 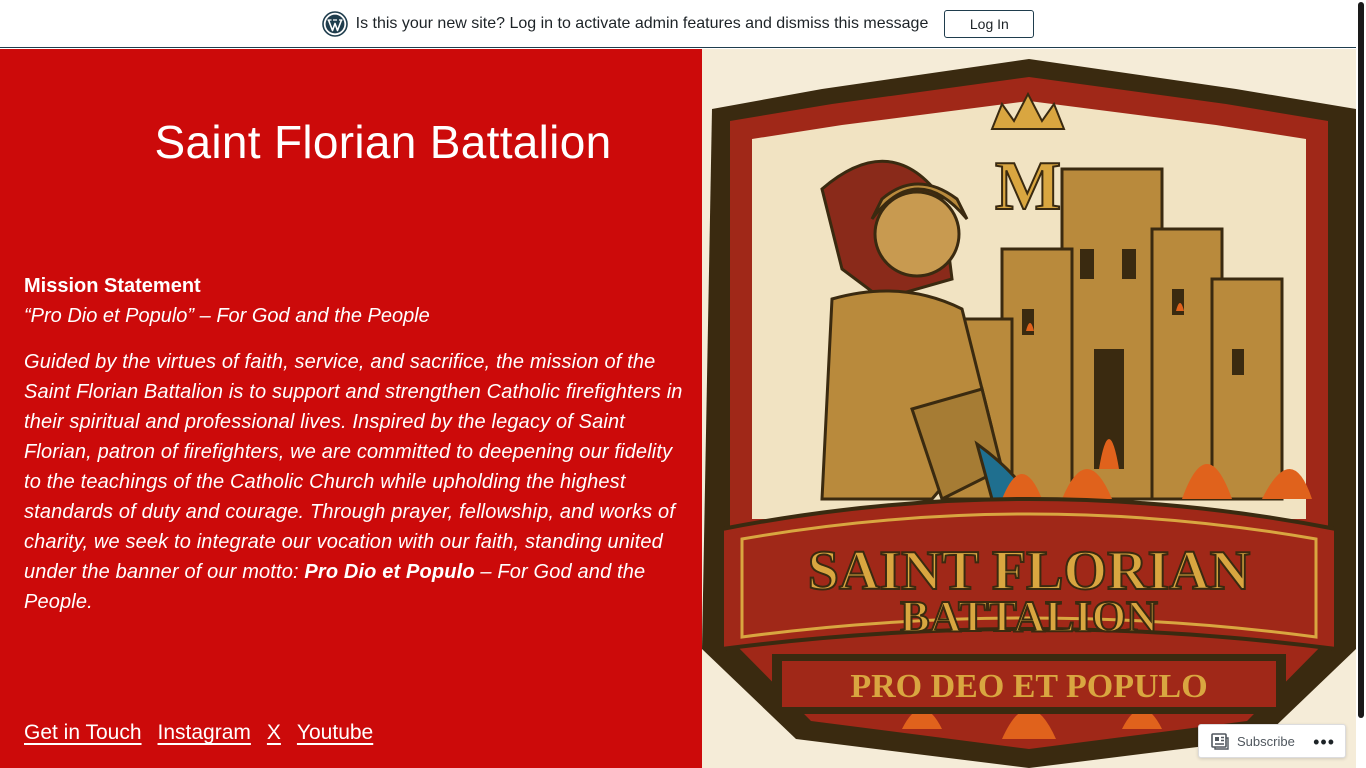 I want to click on reader-icon, so click(x=1220, y=741).